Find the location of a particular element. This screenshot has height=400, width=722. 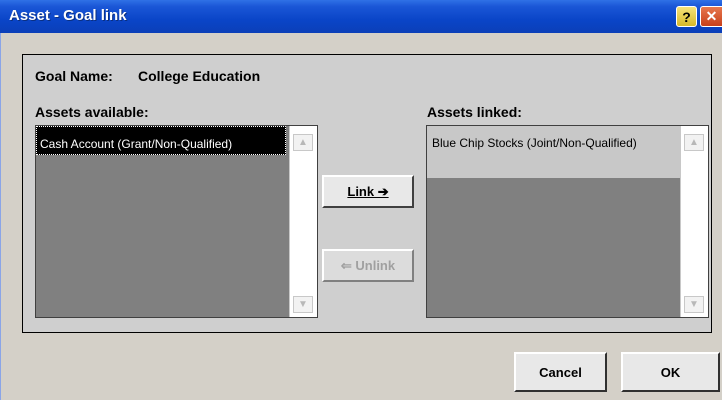

window-title: Asset - Goal link is located at coordinates (68, 15).